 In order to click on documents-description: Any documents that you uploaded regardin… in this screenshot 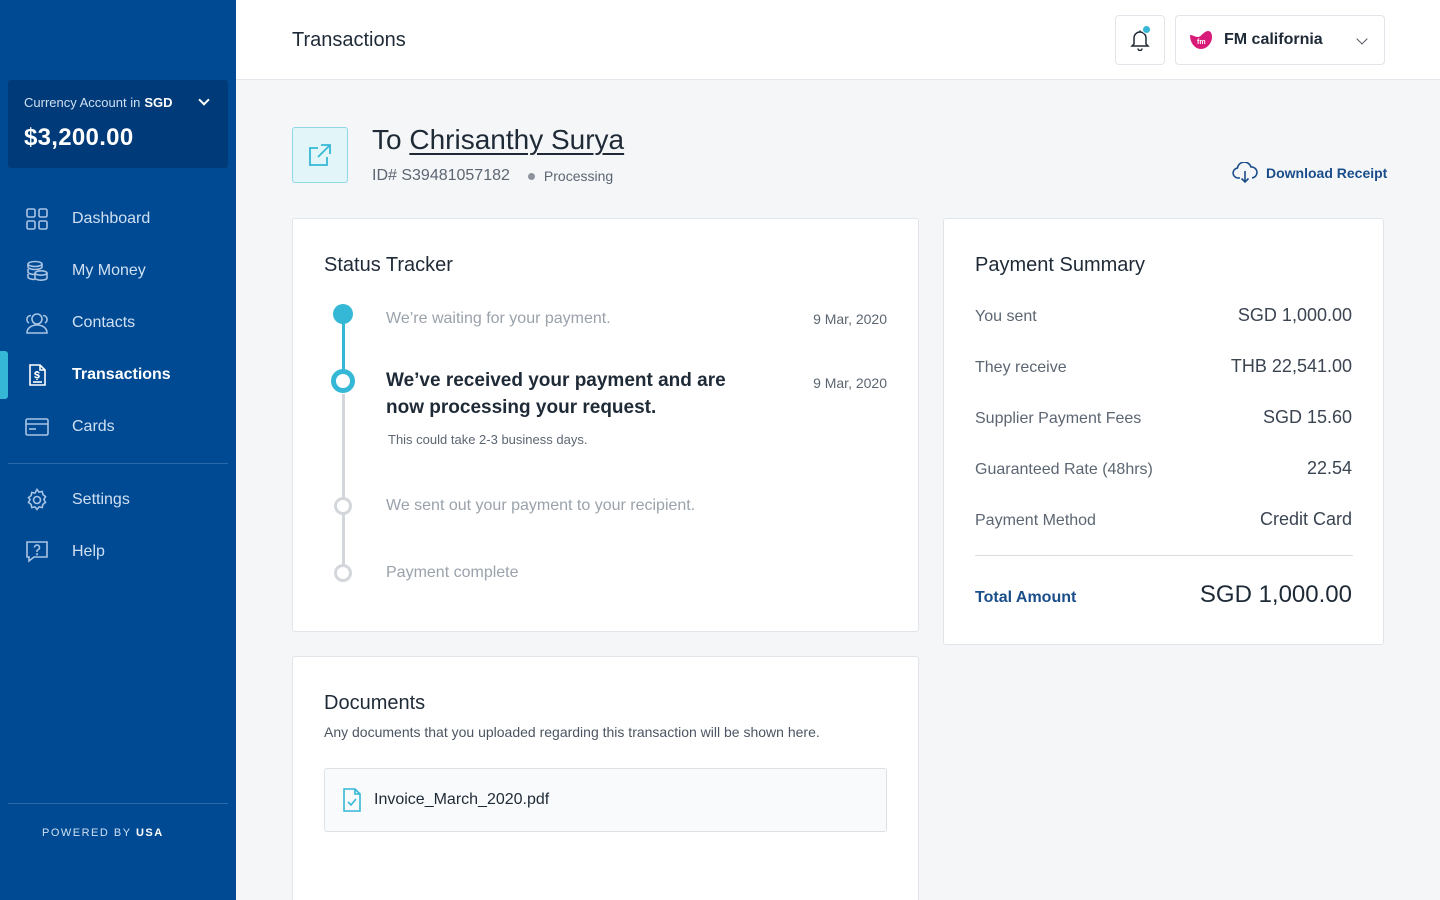, I will do `click(572, 732)`.